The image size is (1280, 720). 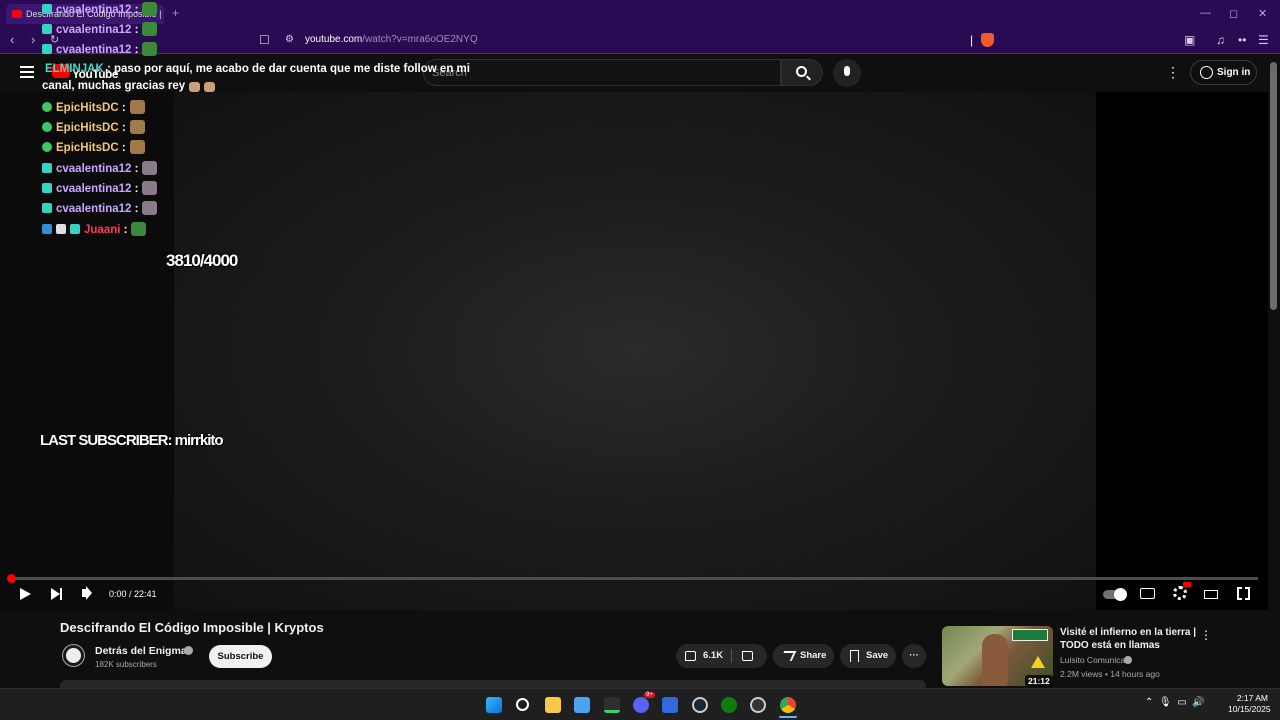 What do you see at coordinates (582, 705) in the screenshot?
I see `store-icon` at bounding box center [582, 705].